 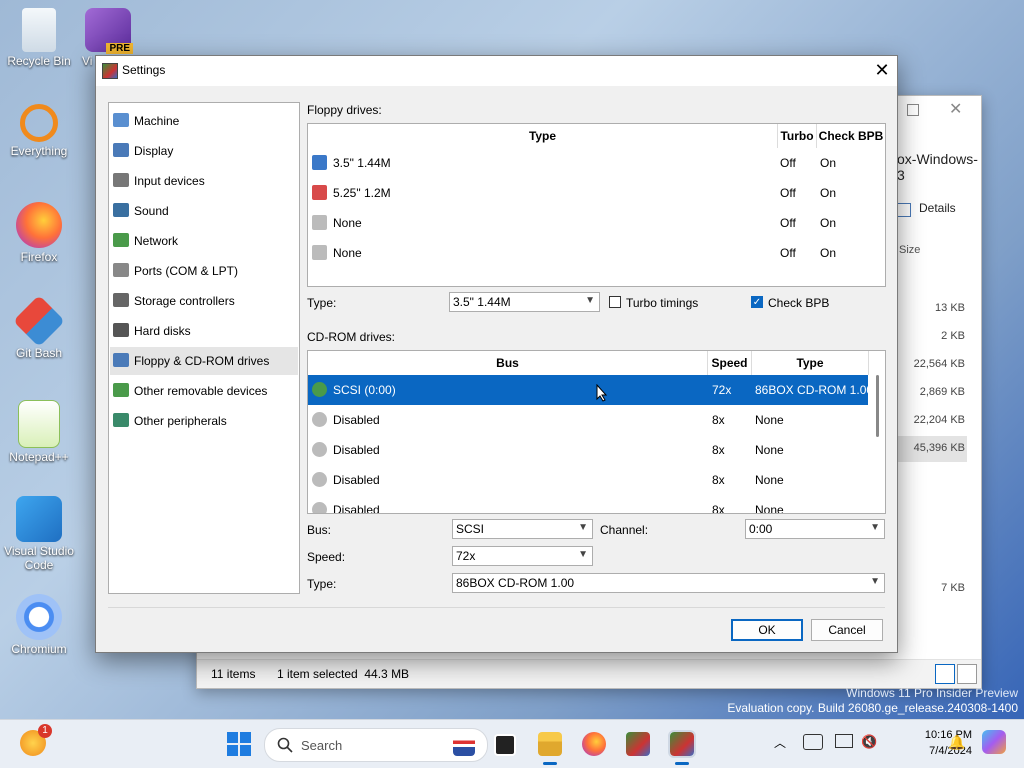 I want to click on cdrom-type-label: Type:, so click(x=322, y=584).